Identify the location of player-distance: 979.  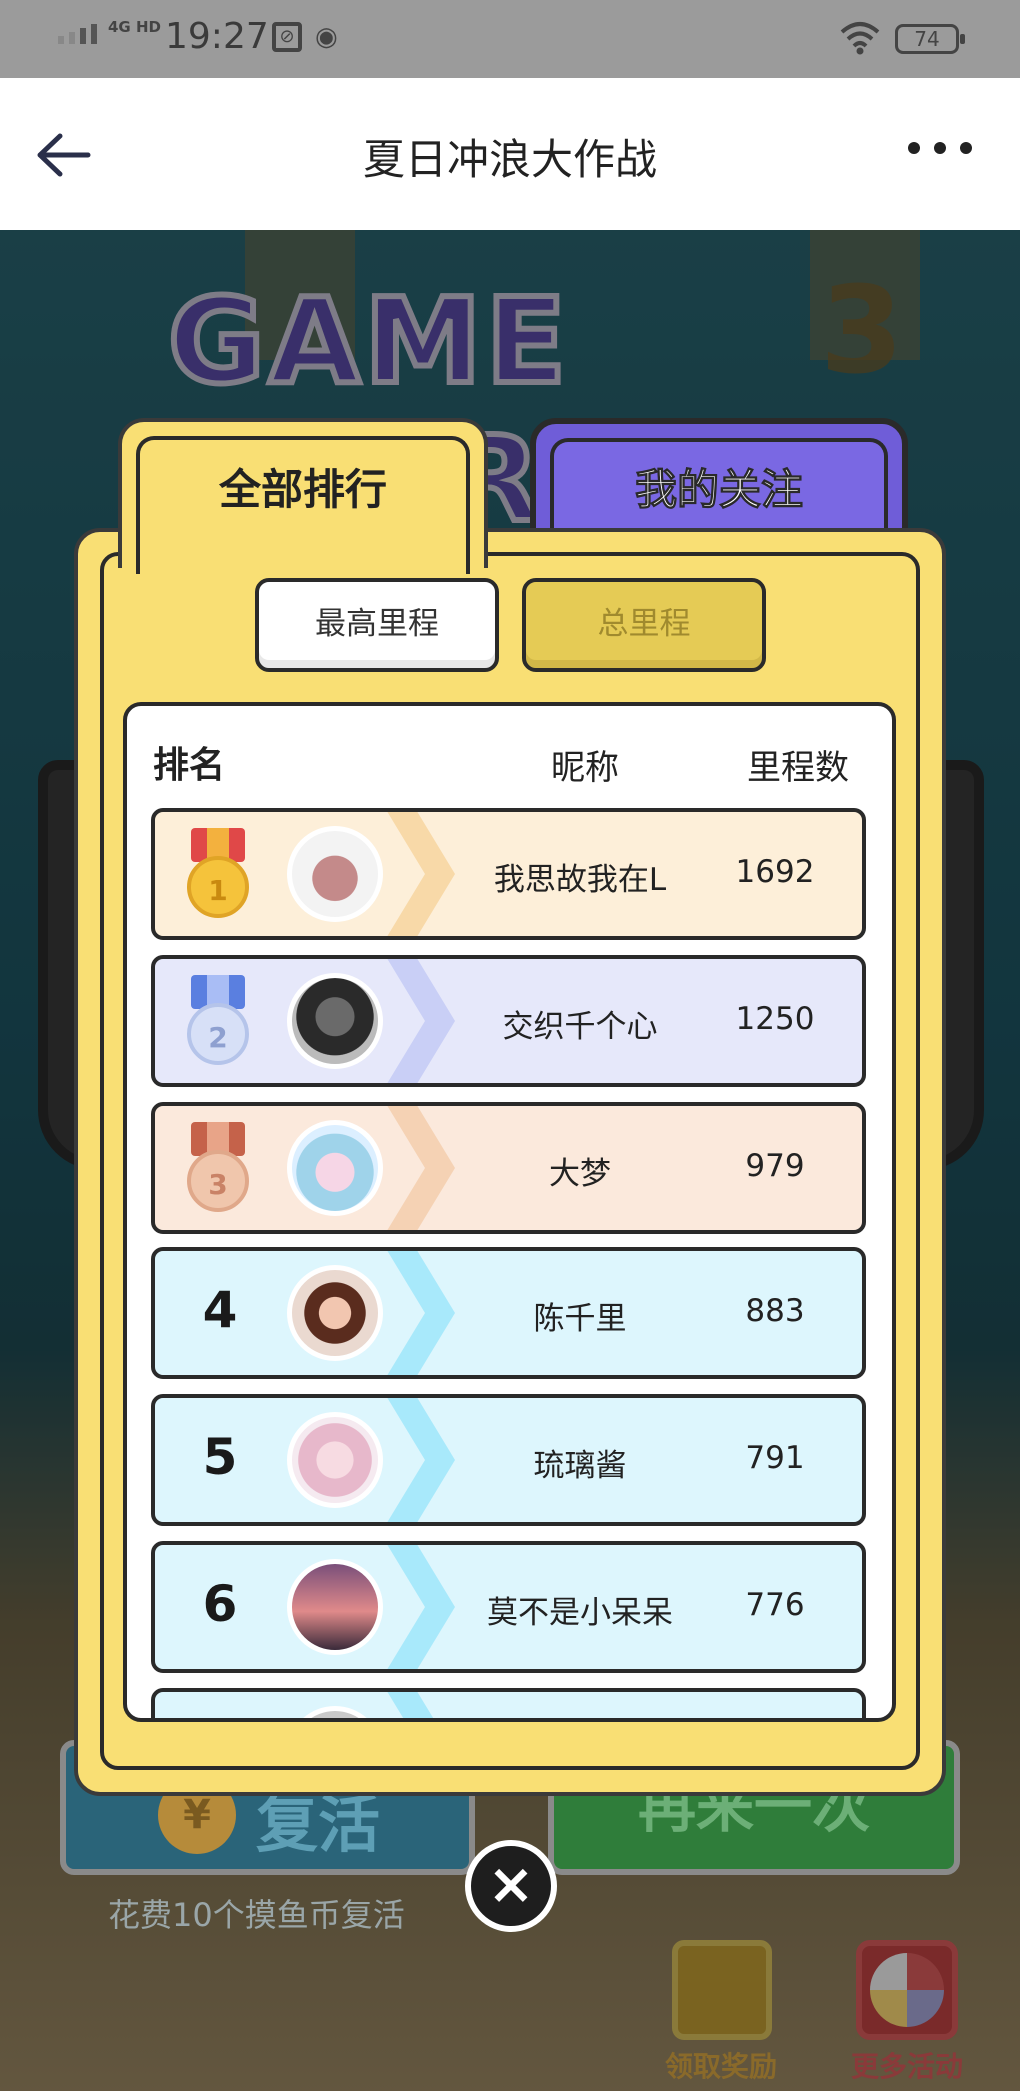
(775, 1166).